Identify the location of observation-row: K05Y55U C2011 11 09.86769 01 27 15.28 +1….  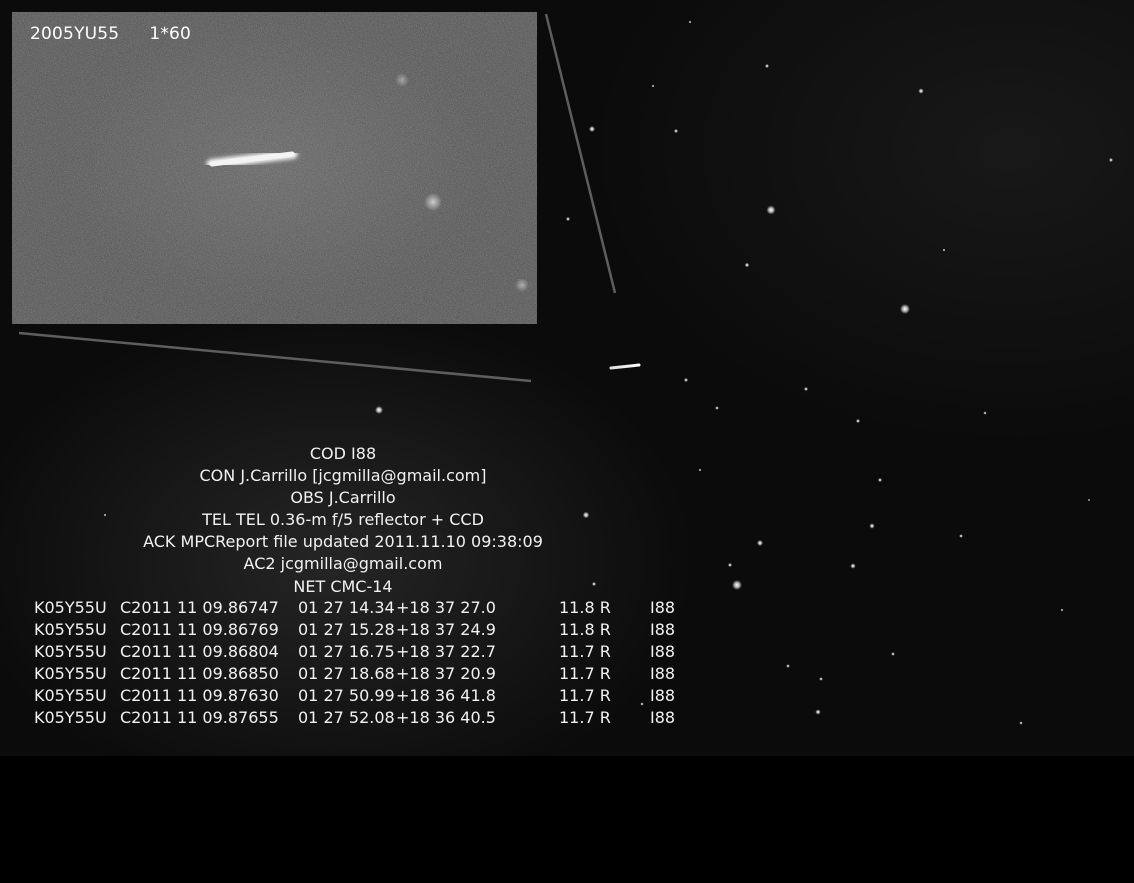
(354, 630).